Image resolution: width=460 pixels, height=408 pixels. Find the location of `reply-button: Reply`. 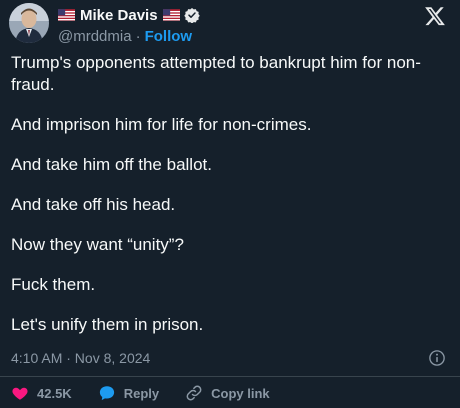

reply-button: Reply is located at coordinates (128, 393).